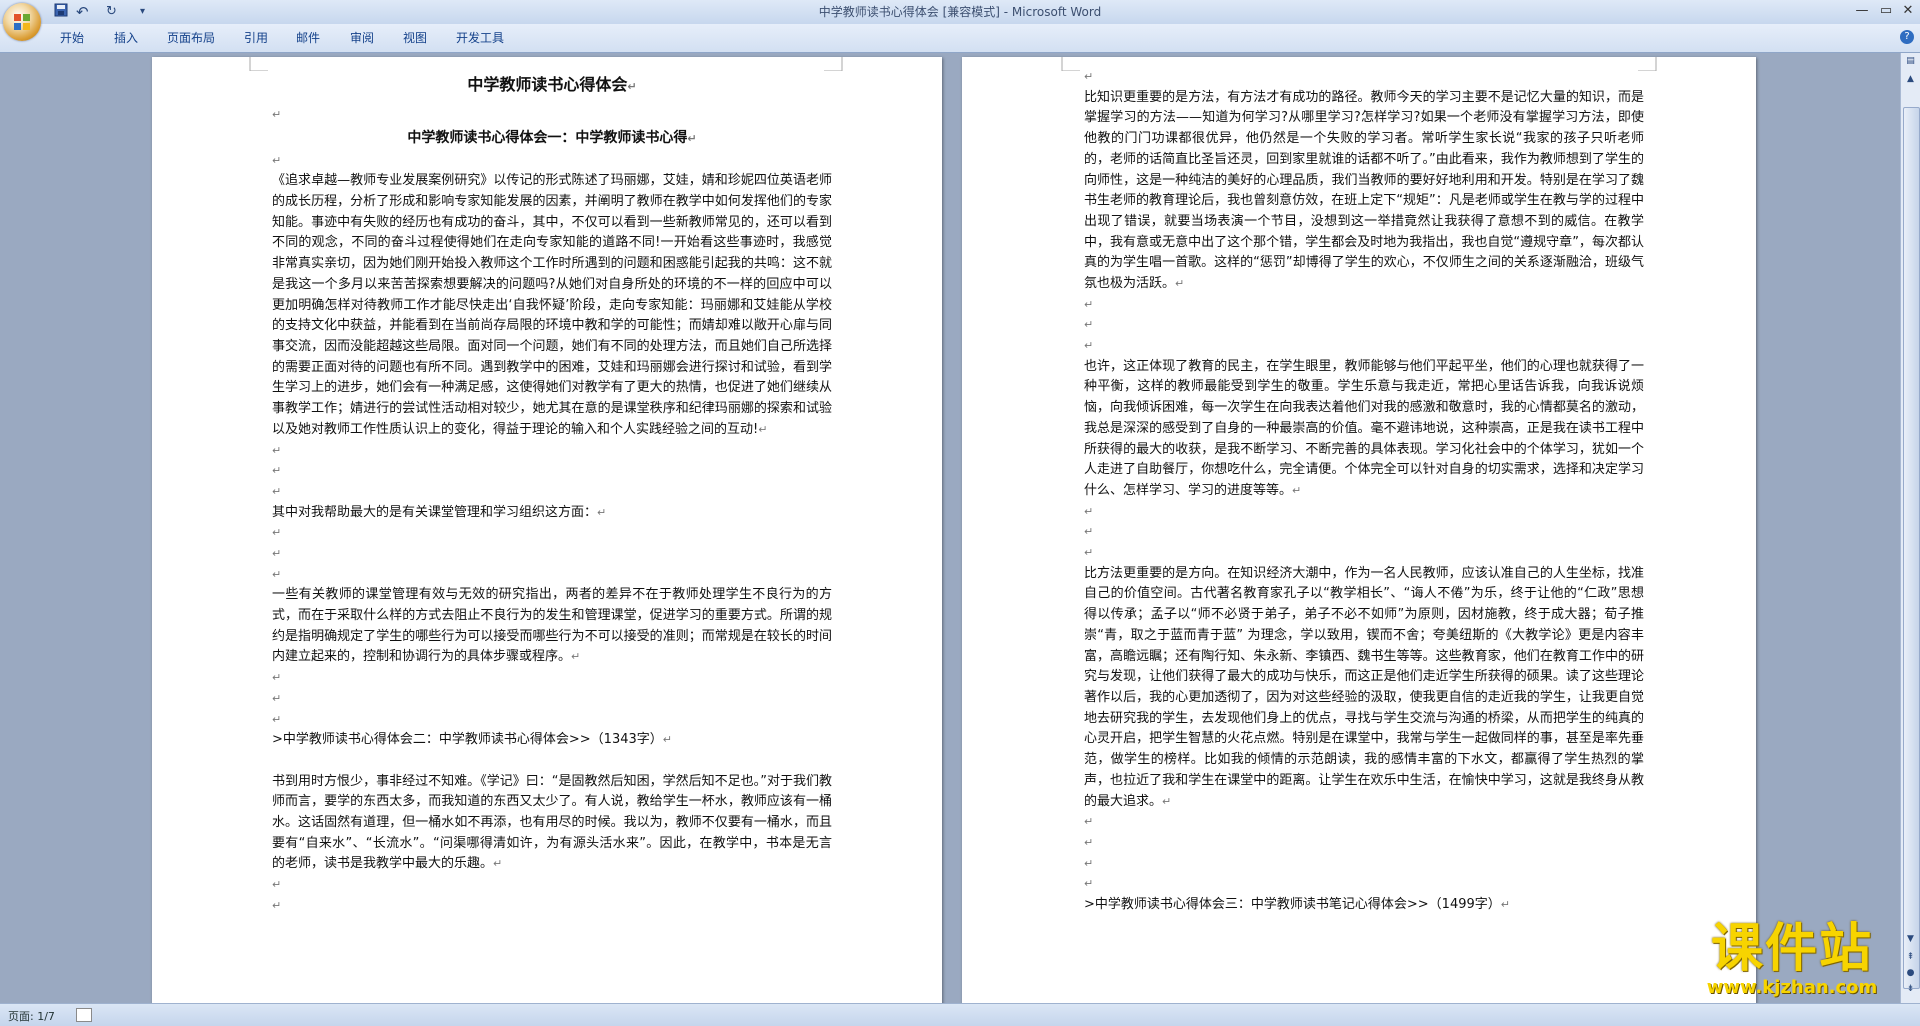 Image resolution: width=1920 pixels, height=1026 pixels. Describe the element at coordinates (552, 137) in the screenshot. I see `document-subtitle: 中学教师读书心得体会一：中学教师读书心得↵` at that location.